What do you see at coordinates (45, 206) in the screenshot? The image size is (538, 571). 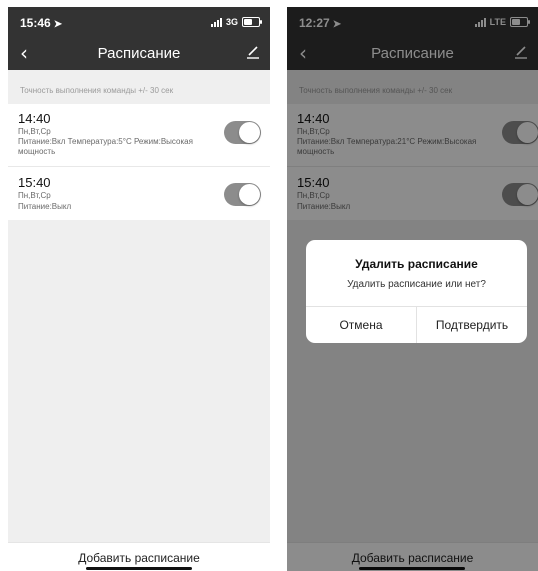 I see `schedule-details: Питание:Выкл` at bounding box center [45, 206].